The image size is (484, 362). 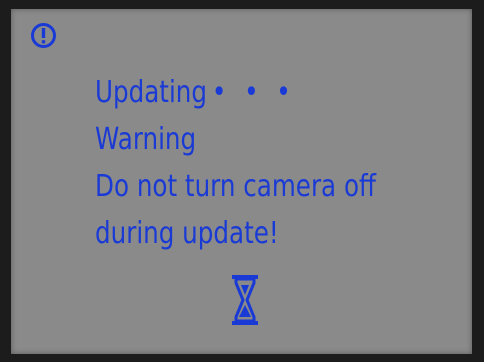 I want to click on status-line: Updating • • •, so click(x=246, y=92).